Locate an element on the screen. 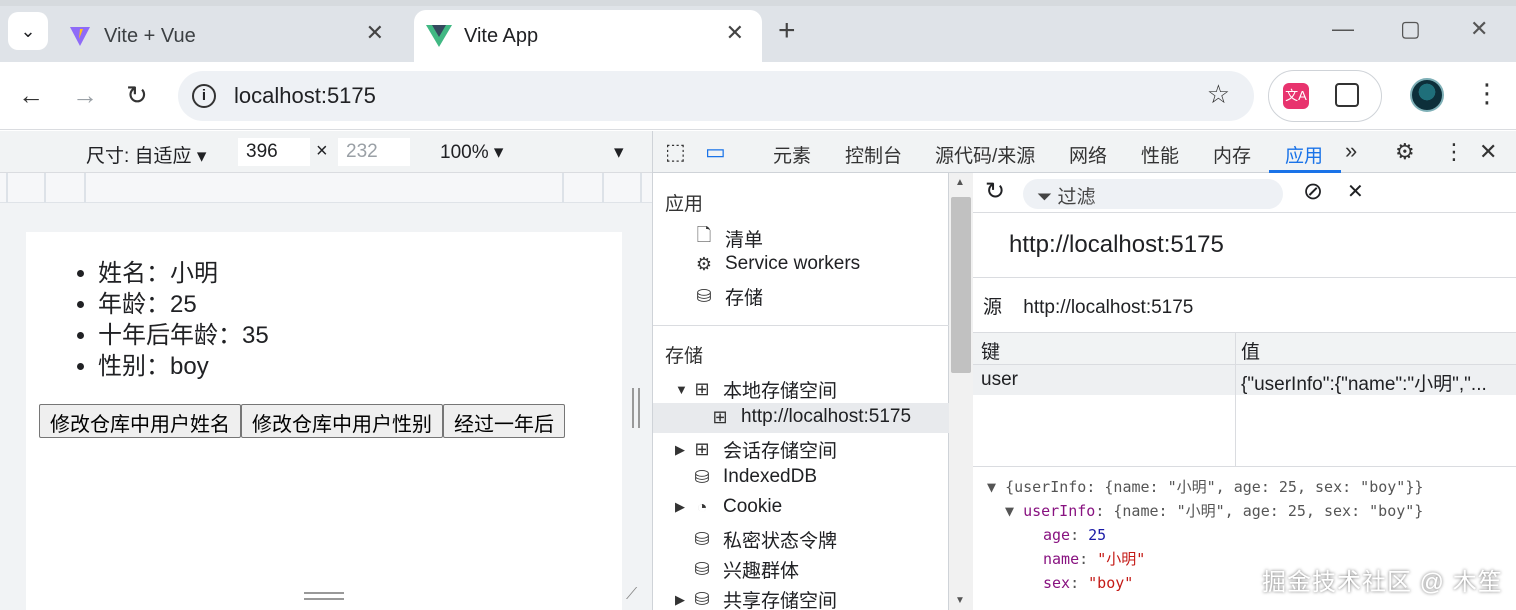 This screenshot has height=610, width=1516. translate-extension-icon: 文A is located at coordinates (1296, 96).